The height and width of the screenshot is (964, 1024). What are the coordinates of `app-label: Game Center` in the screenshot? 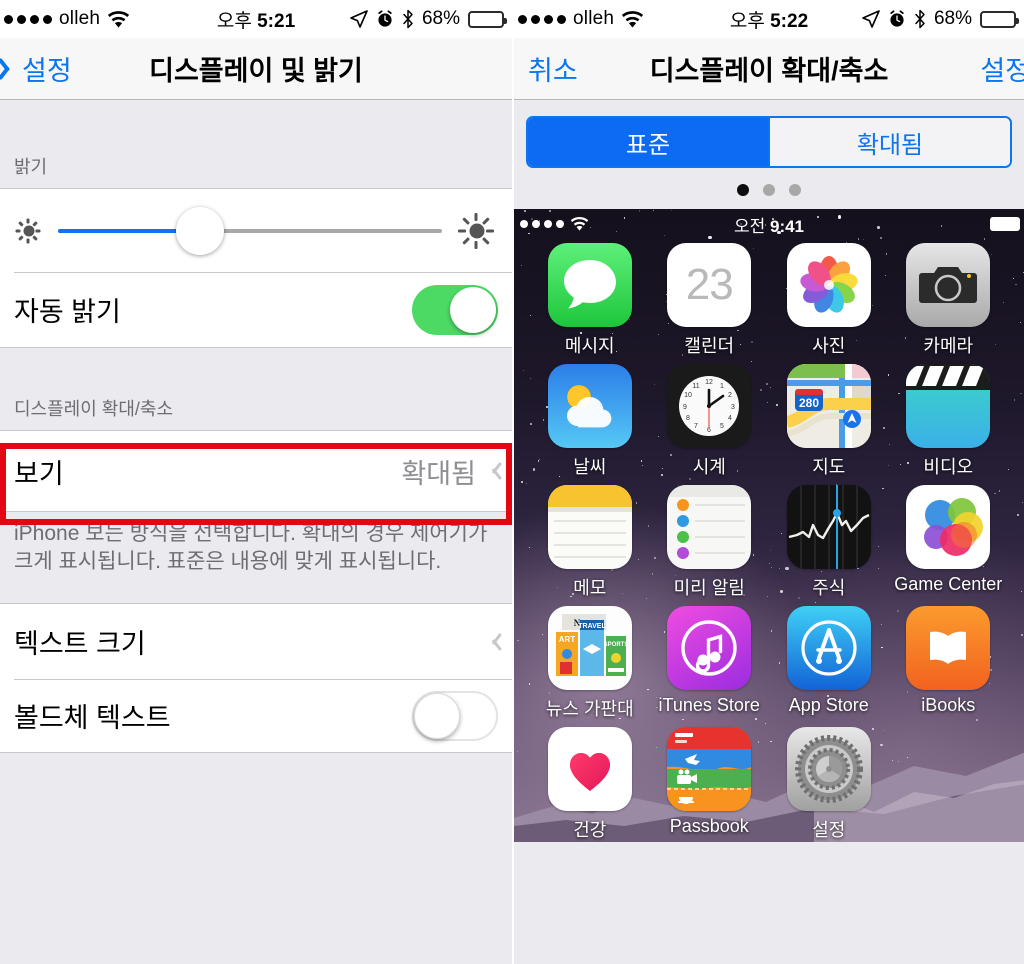 It's located at (948, 584).